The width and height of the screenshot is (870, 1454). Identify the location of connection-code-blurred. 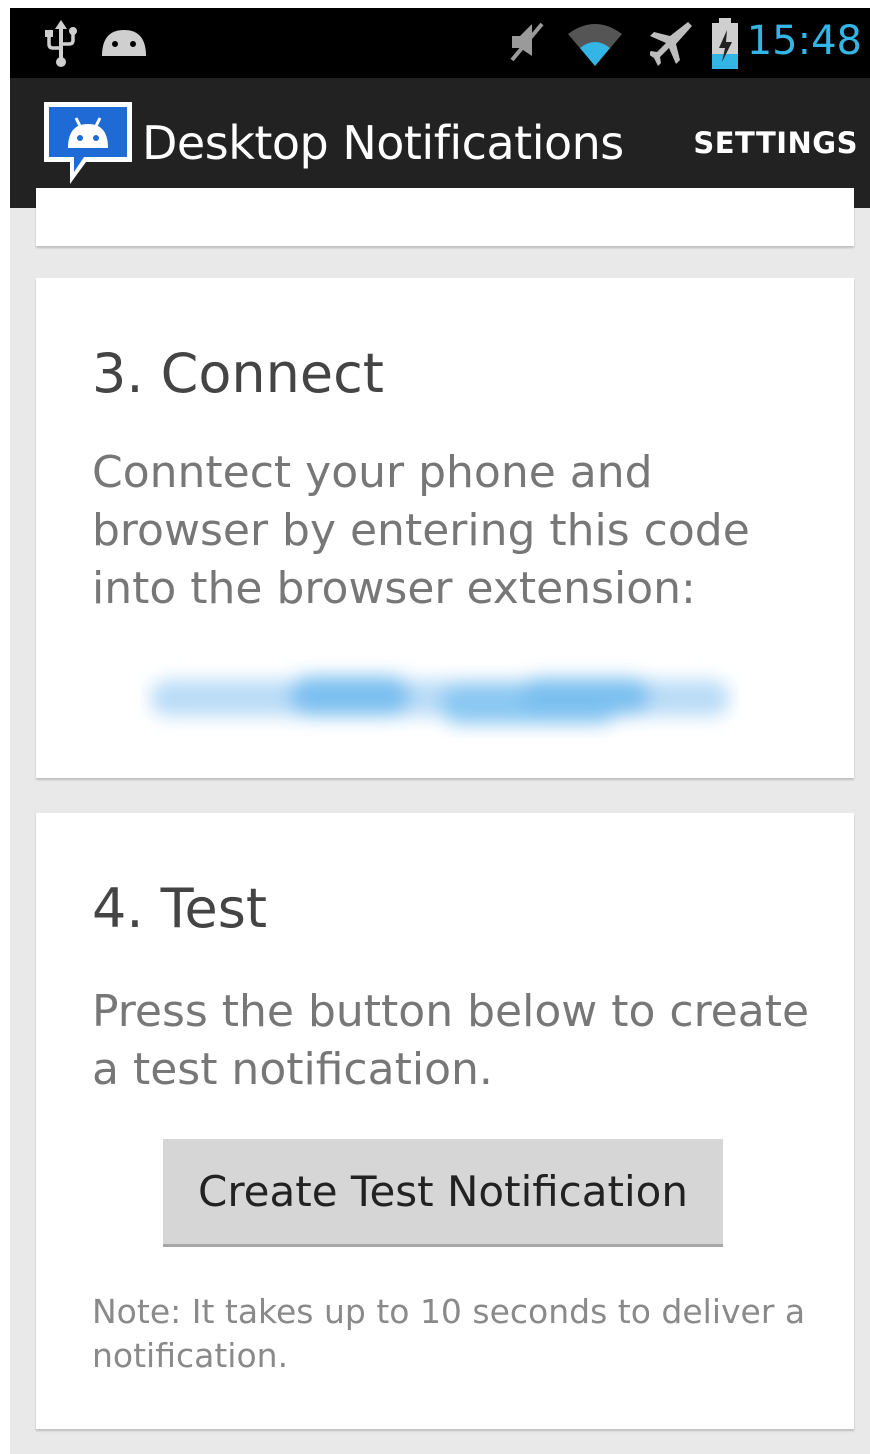
(440, 700).